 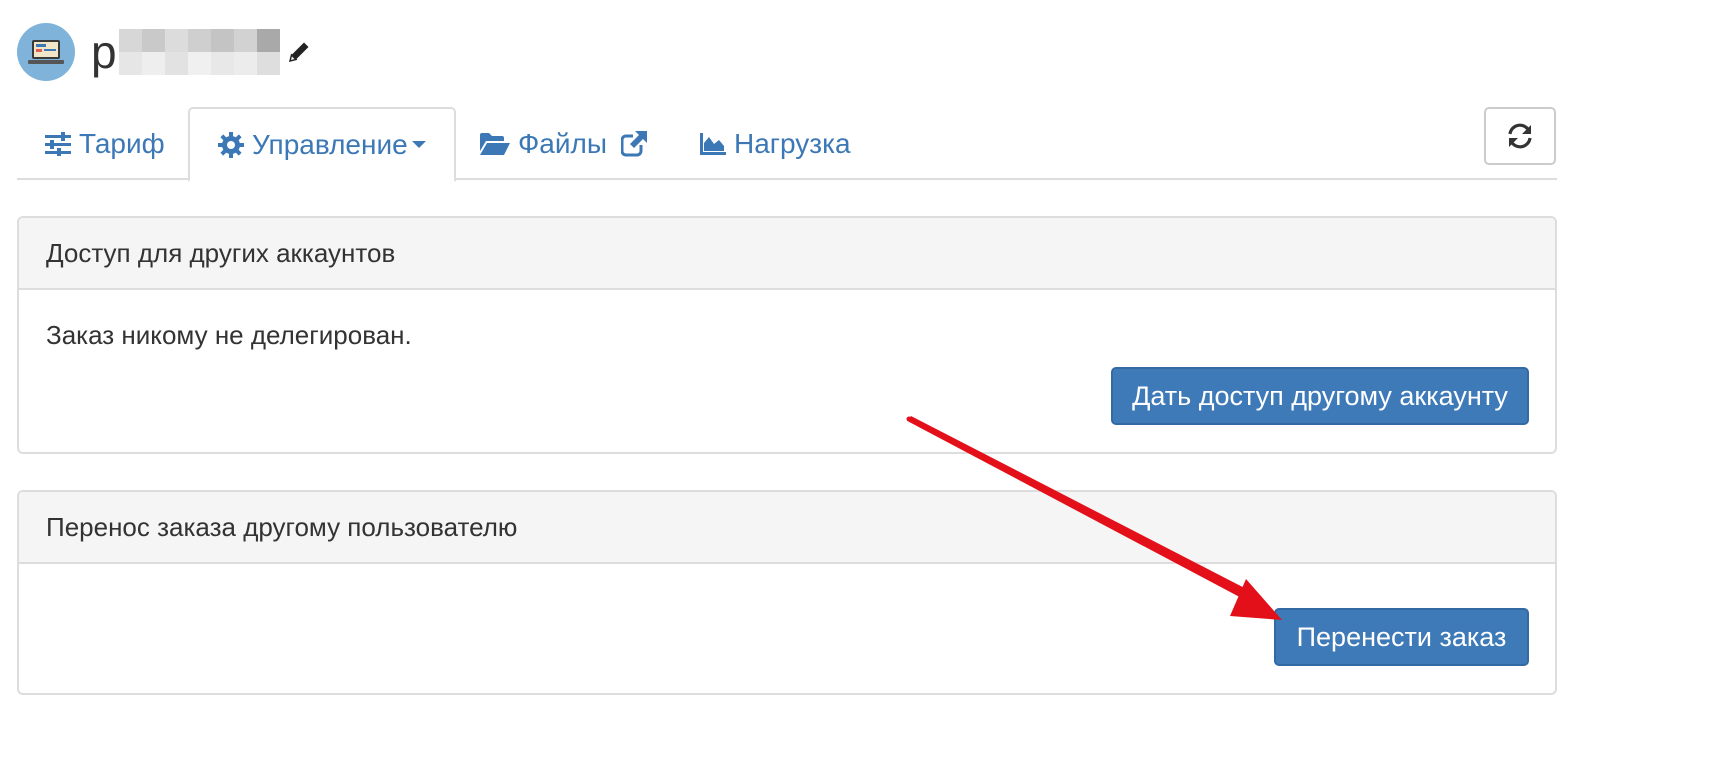 What do you see at coordinates (330, 144) in the screenshot?
I see `tab-label: Управление` at bounding box center [330, 144].